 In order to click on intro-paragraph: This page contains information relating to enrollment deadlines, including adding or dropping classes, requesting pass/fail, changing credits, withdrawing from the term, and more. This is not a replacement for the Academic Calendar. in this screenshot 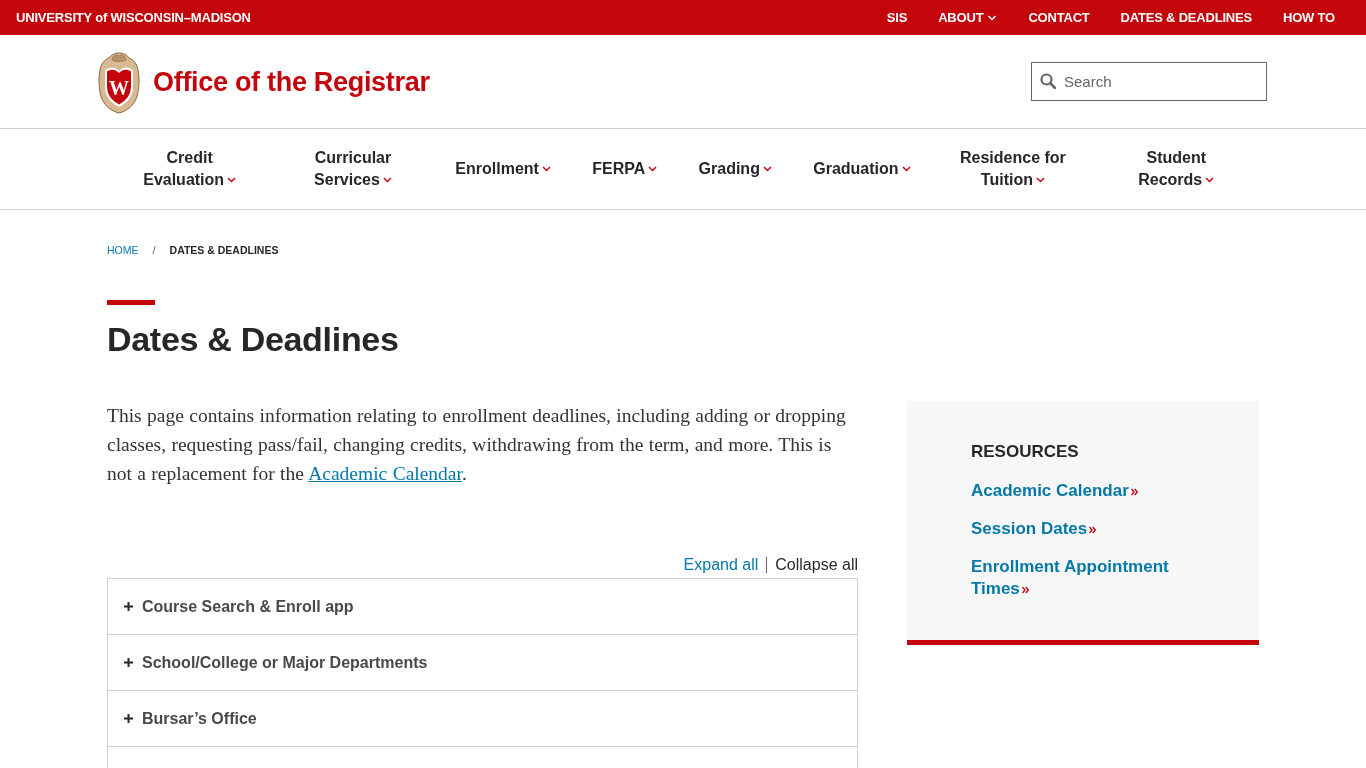, I will do `click(477, 445)`.